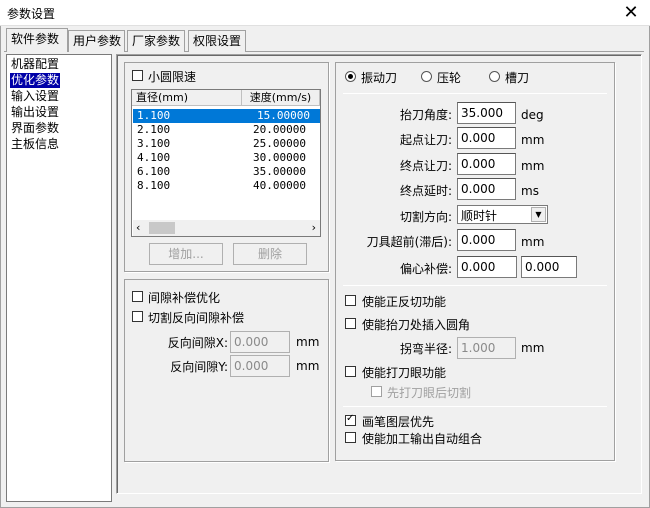  What do you see at coordinates (422, 439) in the screenshot?
I see `auto-combine-label: 使能加工输出自动组合` at bounding box center [422, 439].